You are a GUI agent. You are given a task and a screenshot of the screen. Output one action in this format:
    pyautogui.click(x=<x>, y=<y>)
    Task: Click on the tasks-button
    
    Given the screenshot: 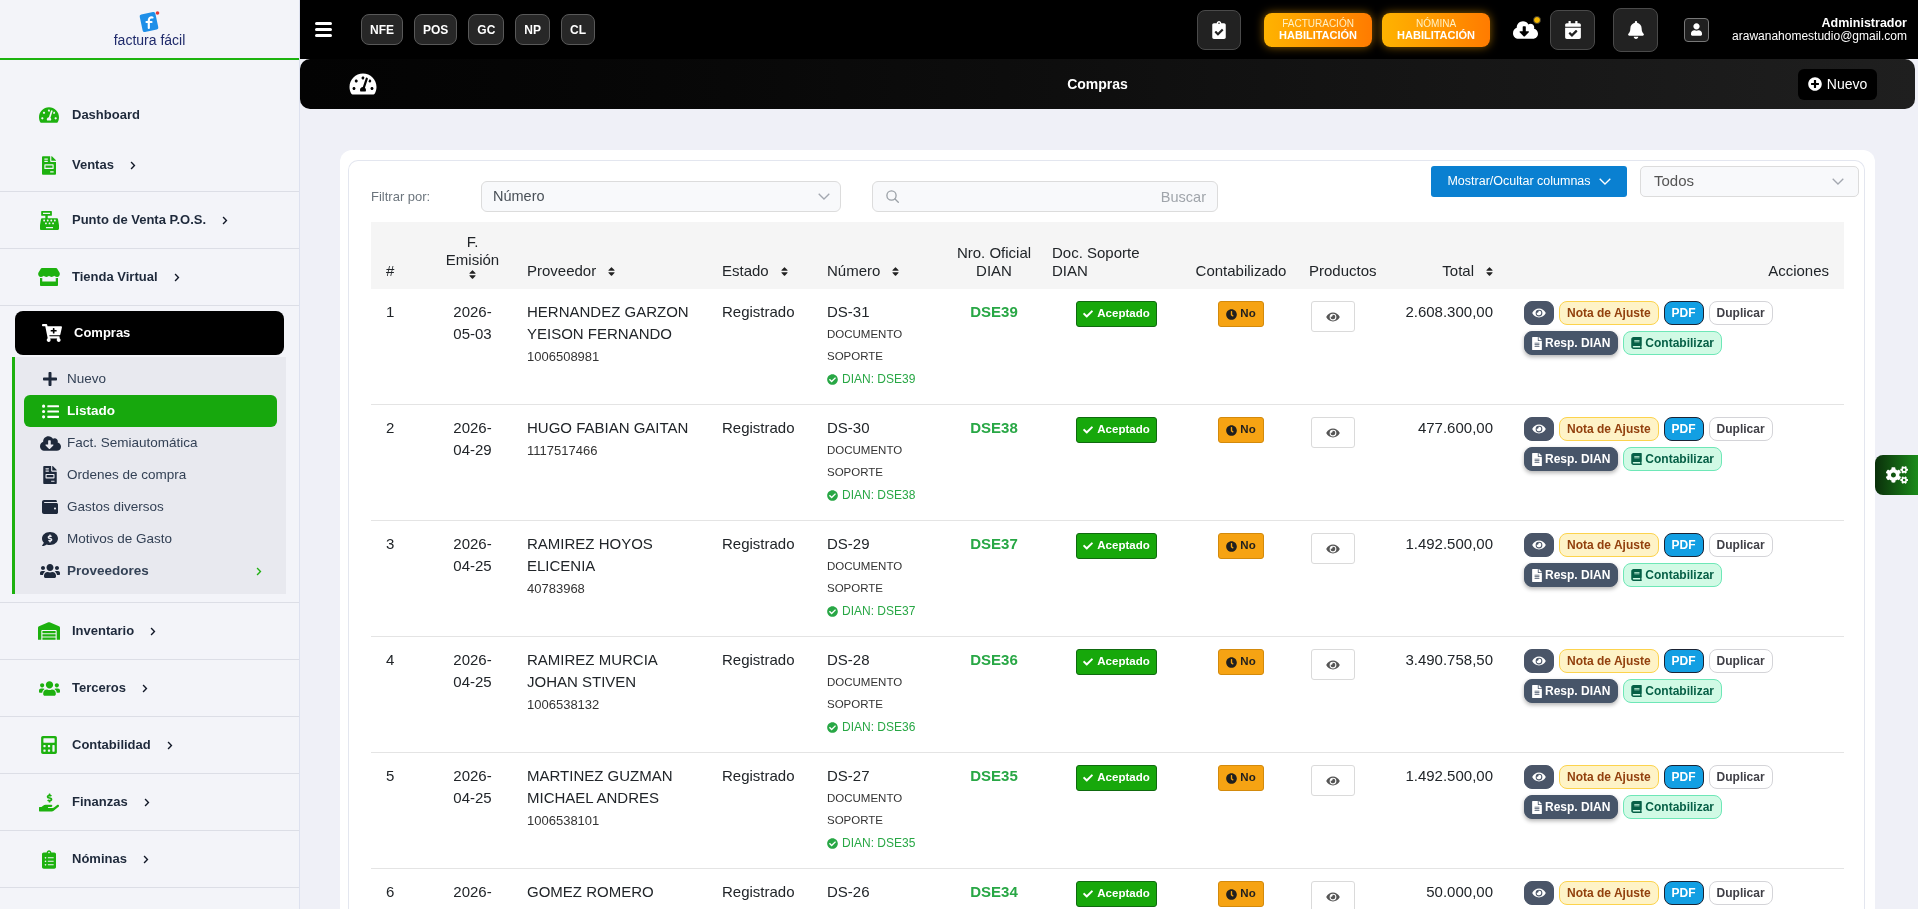 What is the action you would take?
    pyautogui.click(x=1219, y=29)
    